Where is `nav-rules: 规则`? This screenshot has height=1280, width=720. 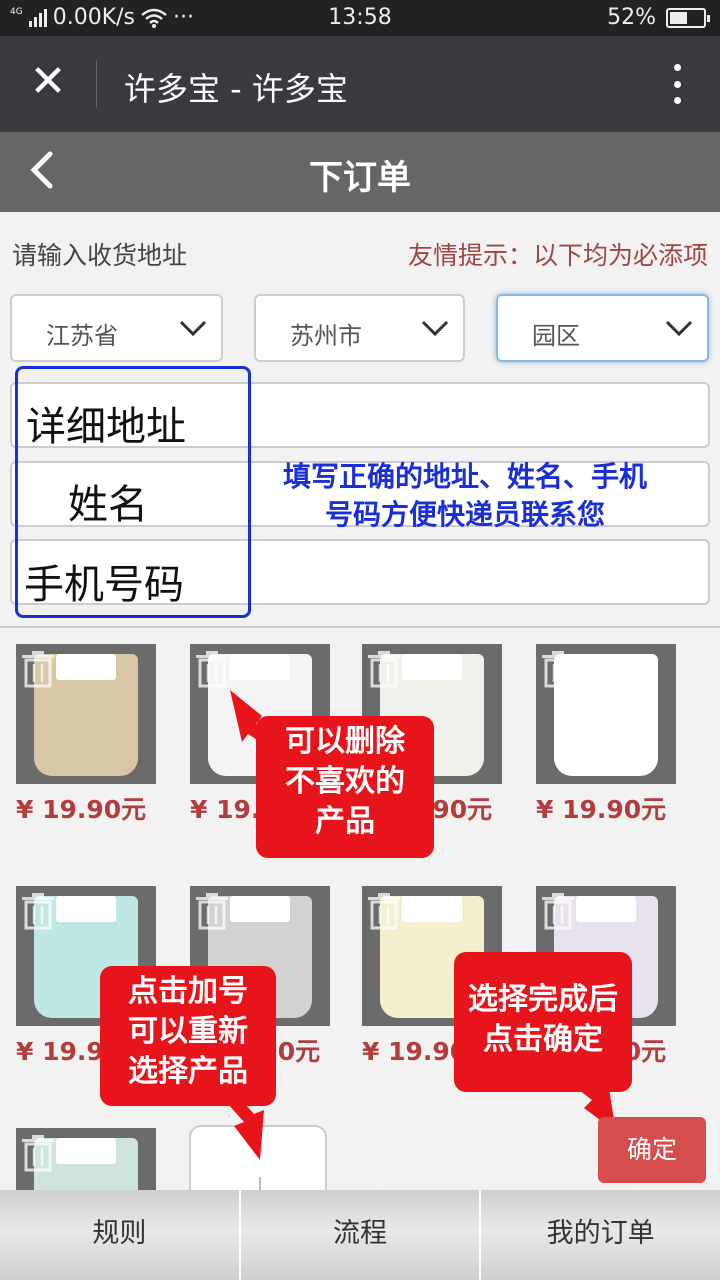
nav-rules: 规则 is located at coordinates (120, 1235).